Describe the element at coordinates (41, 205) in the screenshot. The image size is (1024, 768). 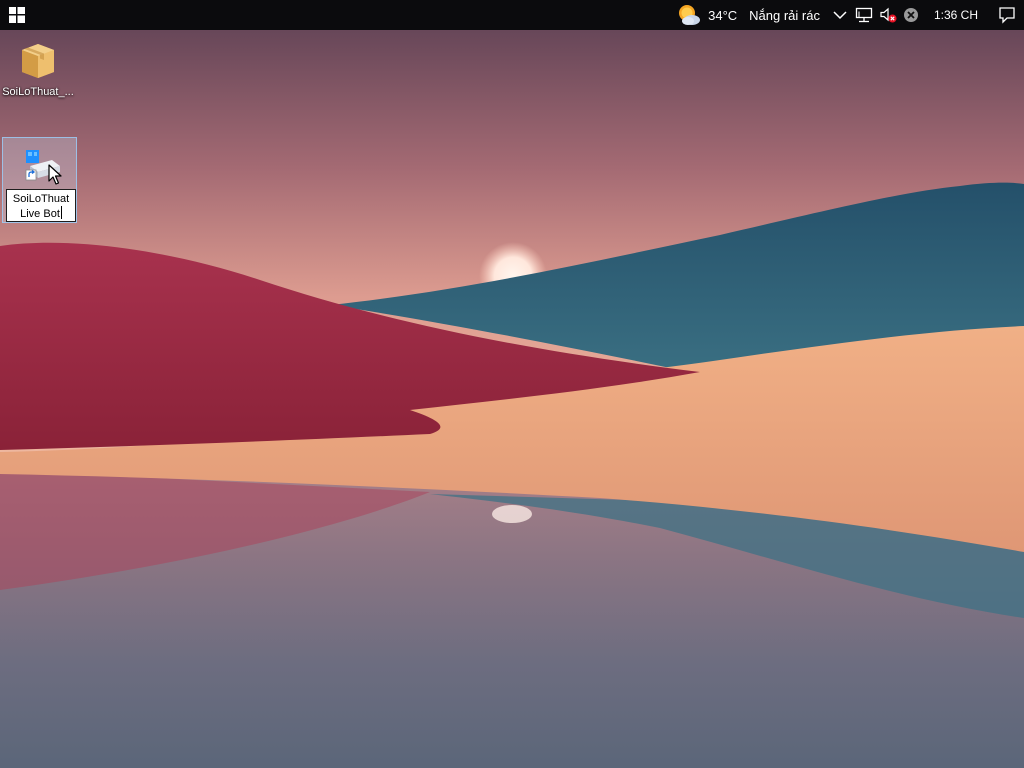
I see `rename-textbox: SoiLoThuat Live Bot` at that location.